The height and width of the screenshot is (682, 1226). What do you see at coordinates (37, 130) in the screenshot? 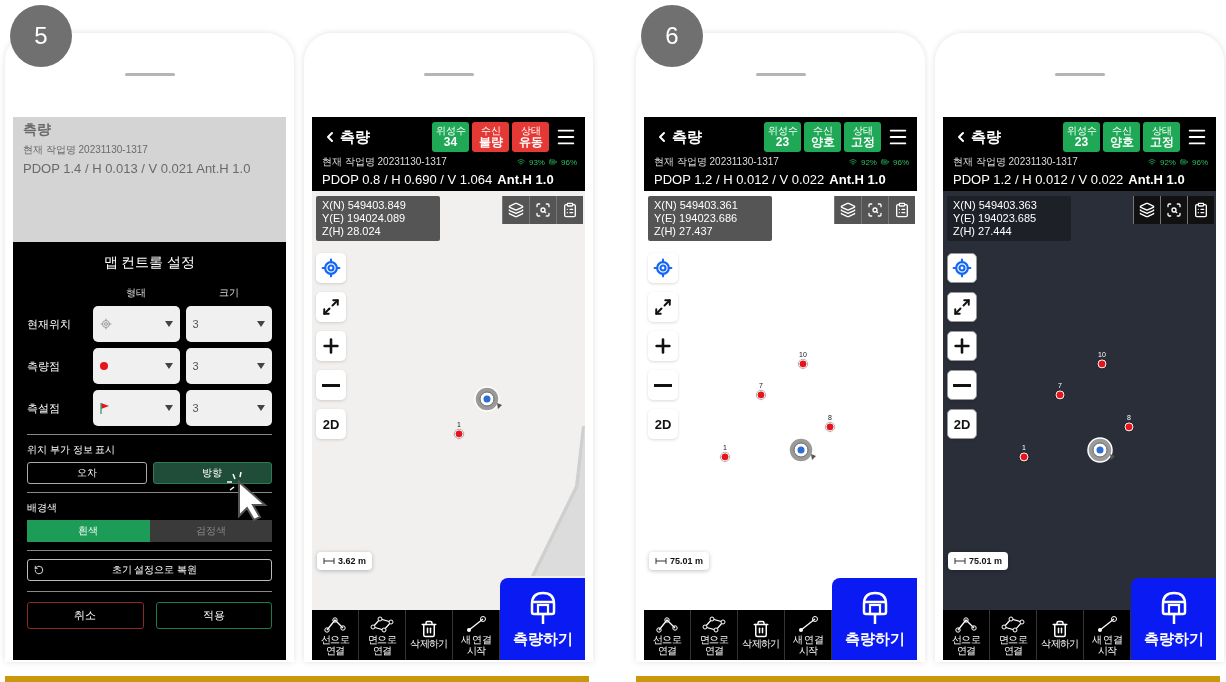
I see `screen-title: 측량` at bounding box center [37, 130].